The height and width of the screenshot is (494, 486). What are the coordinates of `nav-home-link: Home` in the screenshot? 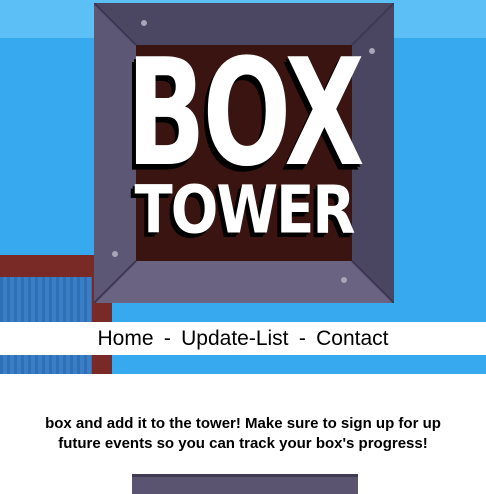 It's located at (126, 338).